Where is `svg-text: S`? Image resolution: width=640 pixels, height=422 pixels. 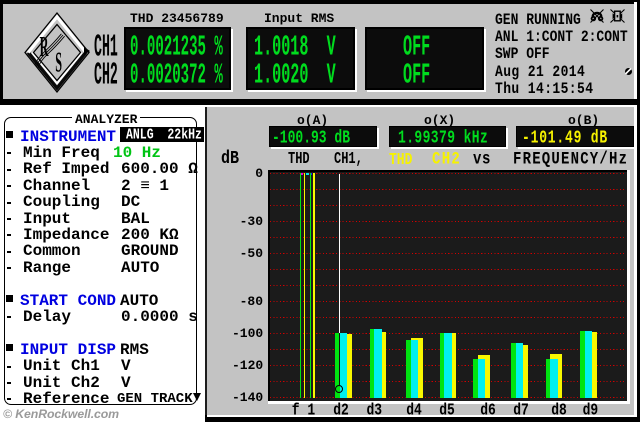 svg-text: S is located at coordinates (58, 61).